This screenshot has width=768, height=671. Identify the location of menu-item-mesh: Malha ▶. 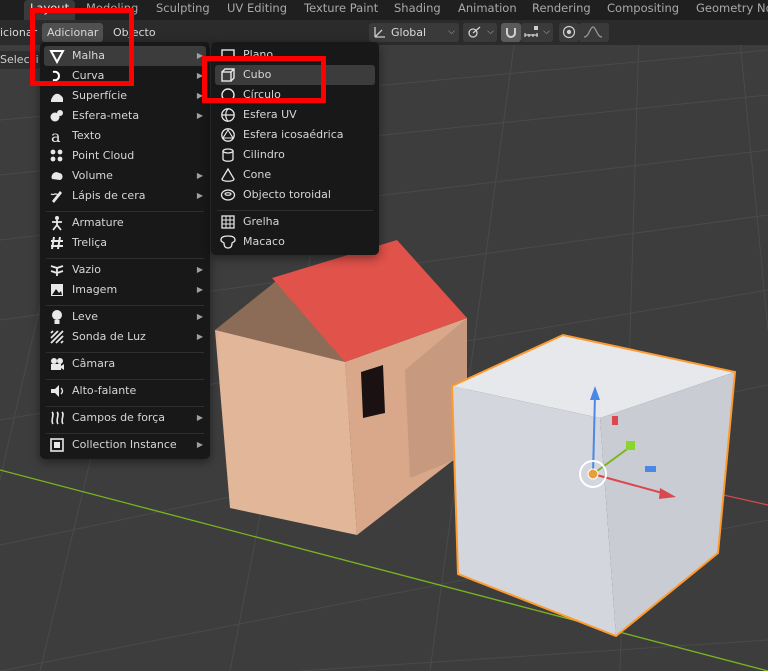
(125, 56).